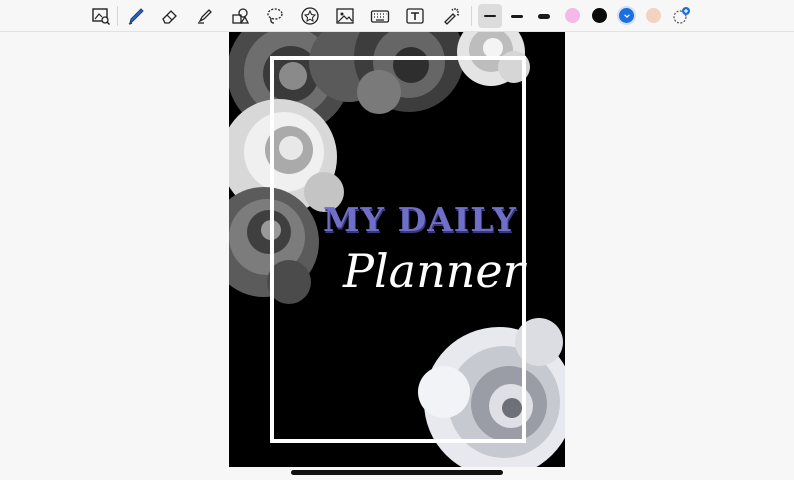  Describe the element at coordinates (572, 15) in the screenshot. I see `color-swatch-pink` at that location.